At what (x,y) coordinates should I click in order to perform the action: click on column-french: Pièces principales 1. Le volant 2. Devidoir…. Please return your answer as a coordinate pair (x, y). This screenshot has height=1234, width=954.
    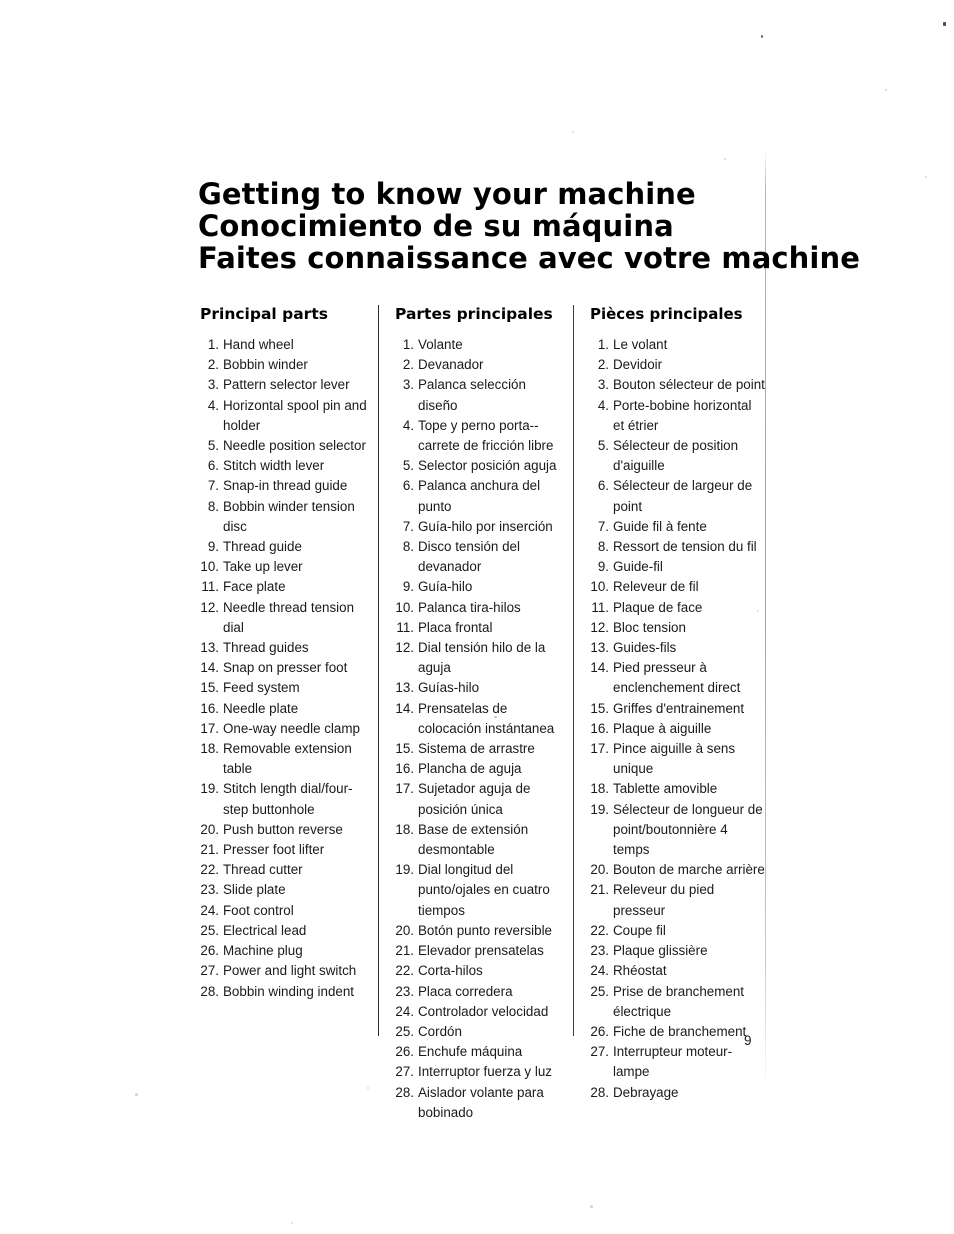
    Looking at the image, I should click on (677, 704).